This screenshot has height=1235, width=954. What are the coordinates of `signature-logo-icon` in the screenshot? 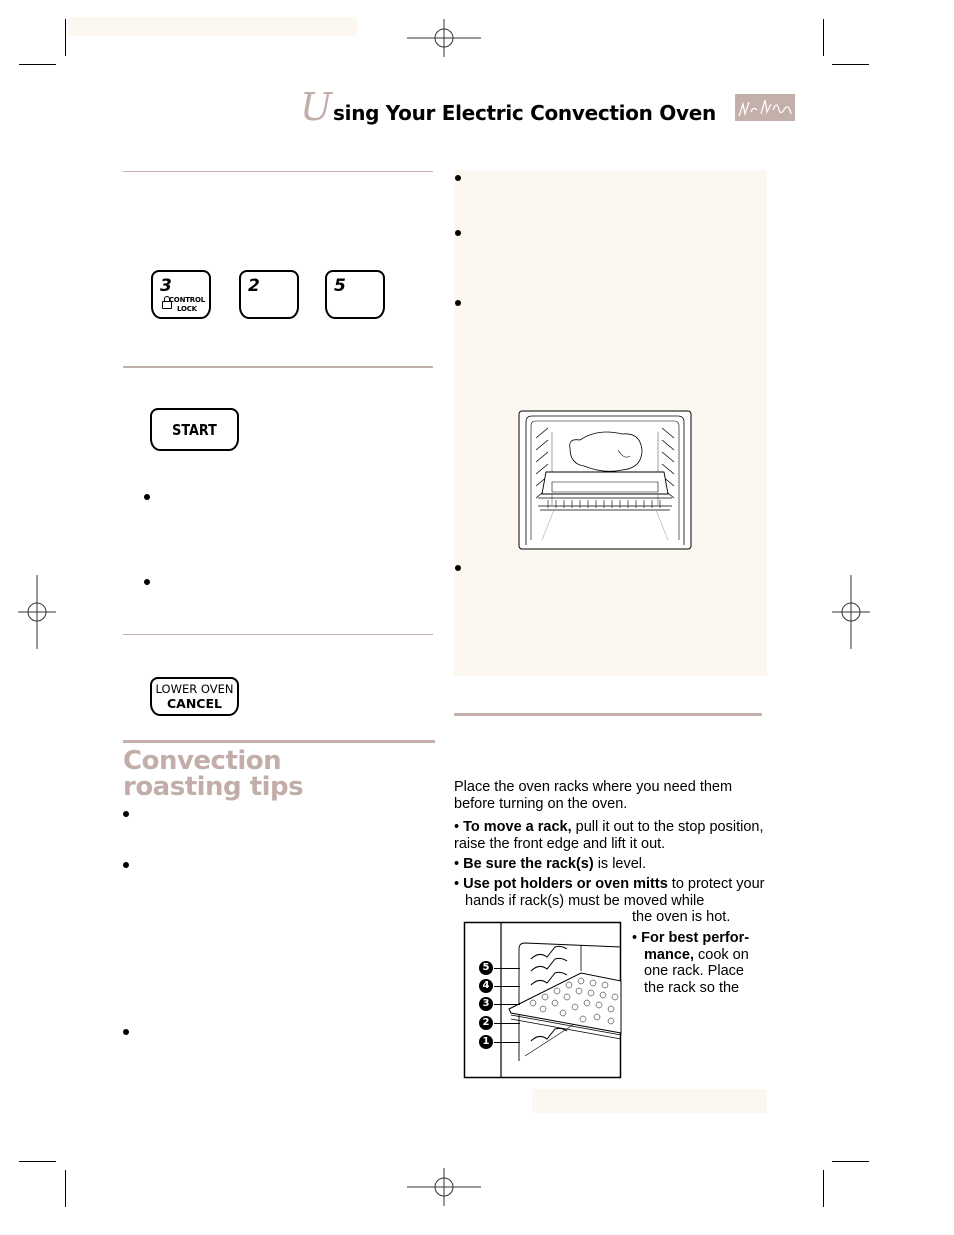 It's located at (765, 107).